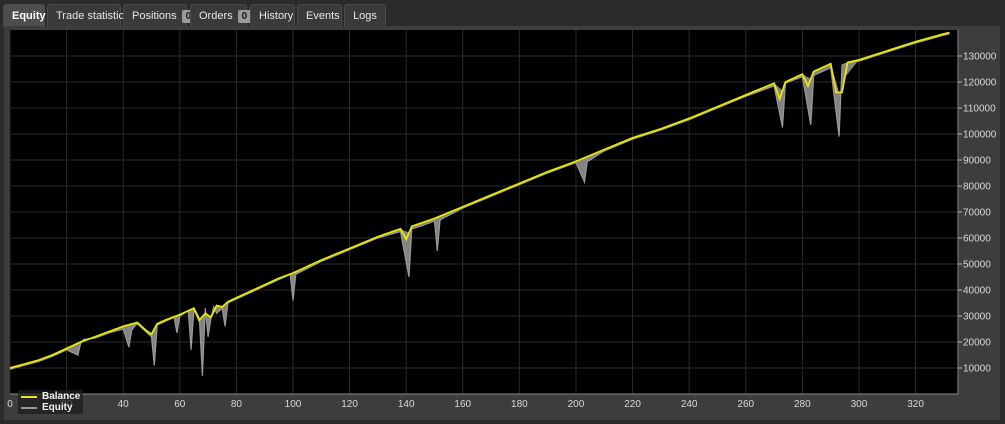 This screenshot has height=424, width=1005. I want to click on x-tick-label: 240, so click(689, 404).